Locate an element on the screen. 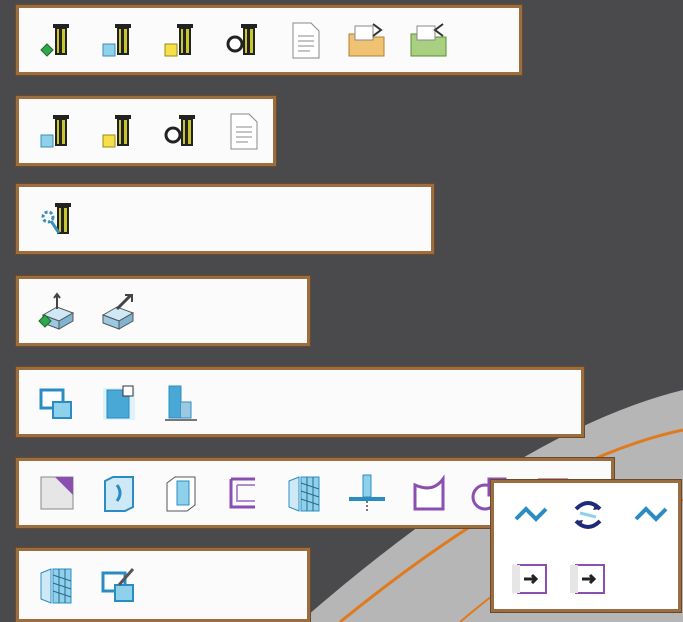 The width and height of the screenshot is (683, 622). profile-icon is located at coordinates (243, 493).